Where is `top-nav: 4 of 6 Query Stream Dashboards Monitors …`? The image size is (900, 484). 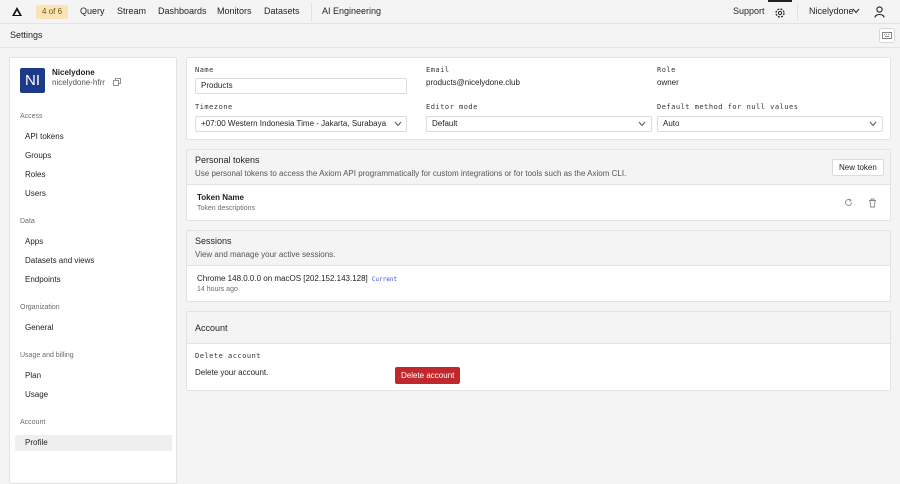 top-nav: 4 of 6 Query Stream Dashboards Monitors … is located at coordinates (450, 12).